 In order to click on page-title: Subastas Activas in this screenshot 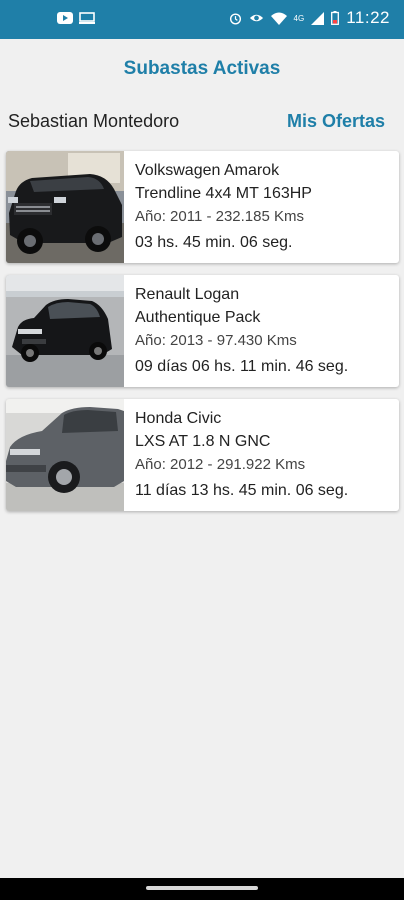, I will do `click(202, 68)`.